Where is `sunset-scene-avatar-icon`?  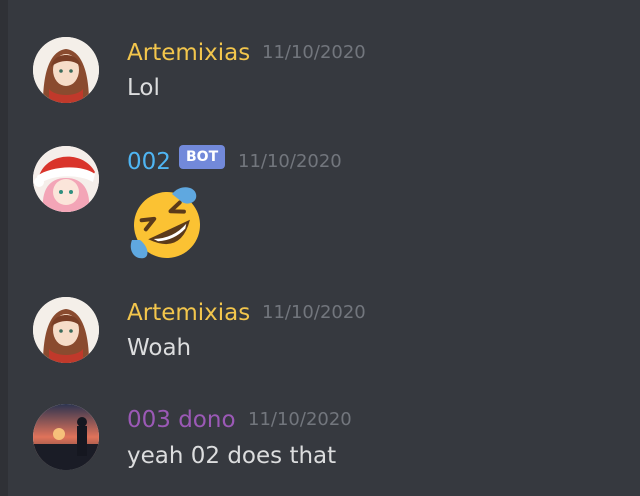
sunset-scene-avatar-icon is located at coordinates (66, 437).